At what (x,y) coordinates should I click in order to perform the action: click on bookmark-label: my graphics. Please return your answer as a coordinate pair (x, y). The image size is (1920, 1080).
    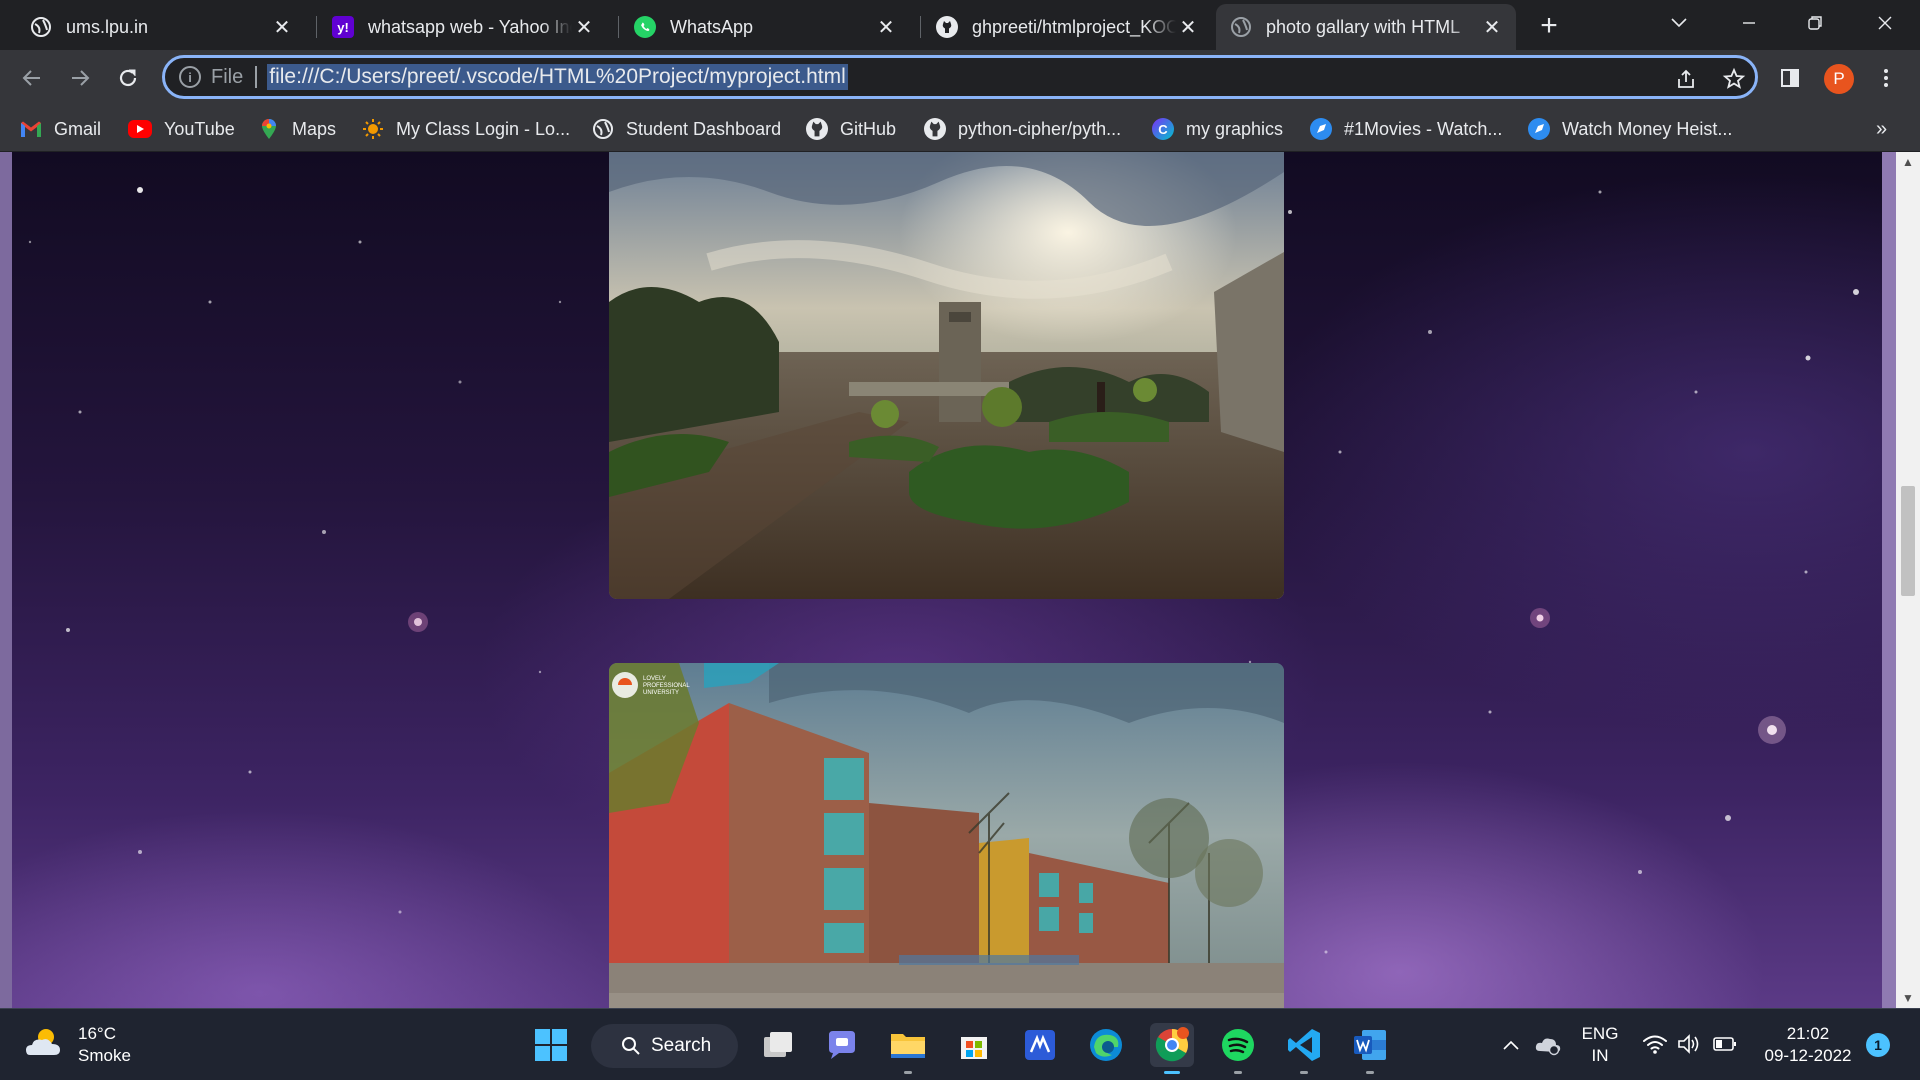
    Looking at the image, I should click on (1235, 128).